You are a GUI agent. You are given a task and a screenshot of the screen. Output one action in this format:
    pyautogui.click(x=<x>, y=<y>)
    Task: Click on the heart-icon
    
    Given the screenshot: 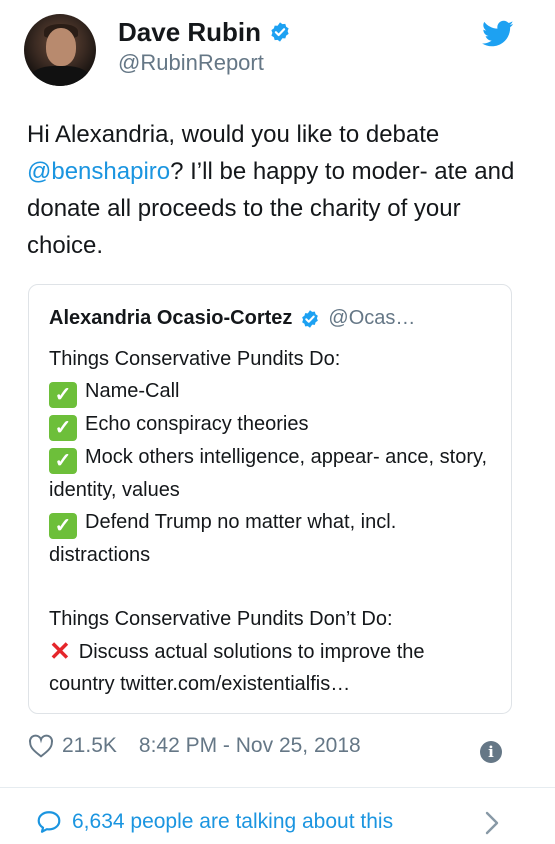 What is the action you would take?
    pyautogui.click(x=41, y=746)
    